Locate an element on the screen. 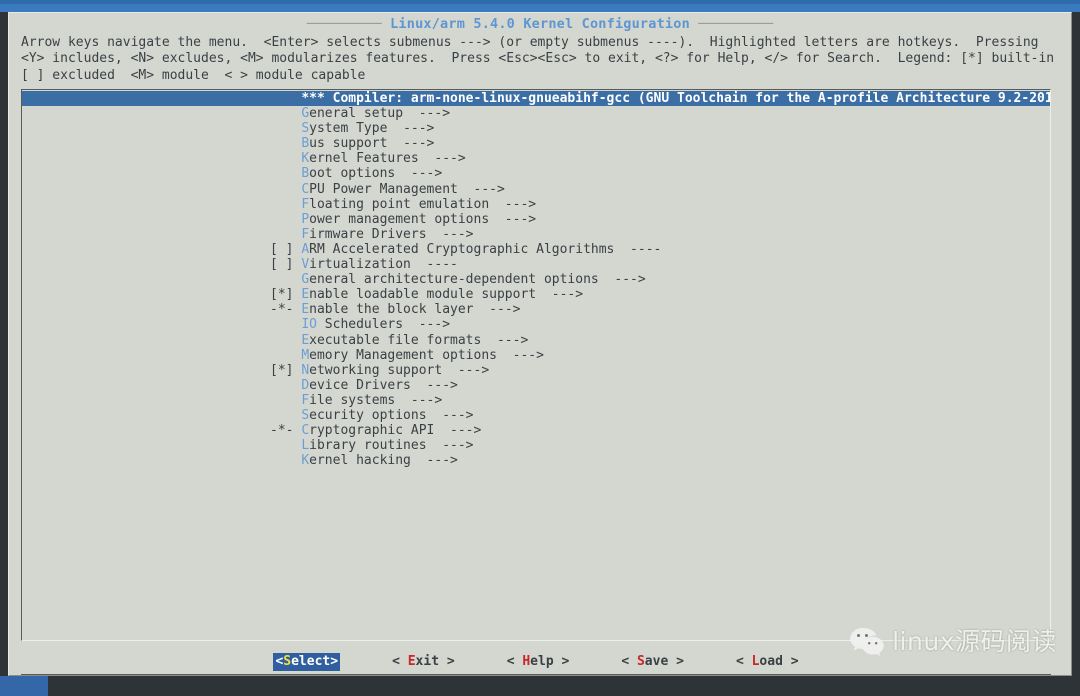  button-save: < Save > is located at coordinates (652, 662).